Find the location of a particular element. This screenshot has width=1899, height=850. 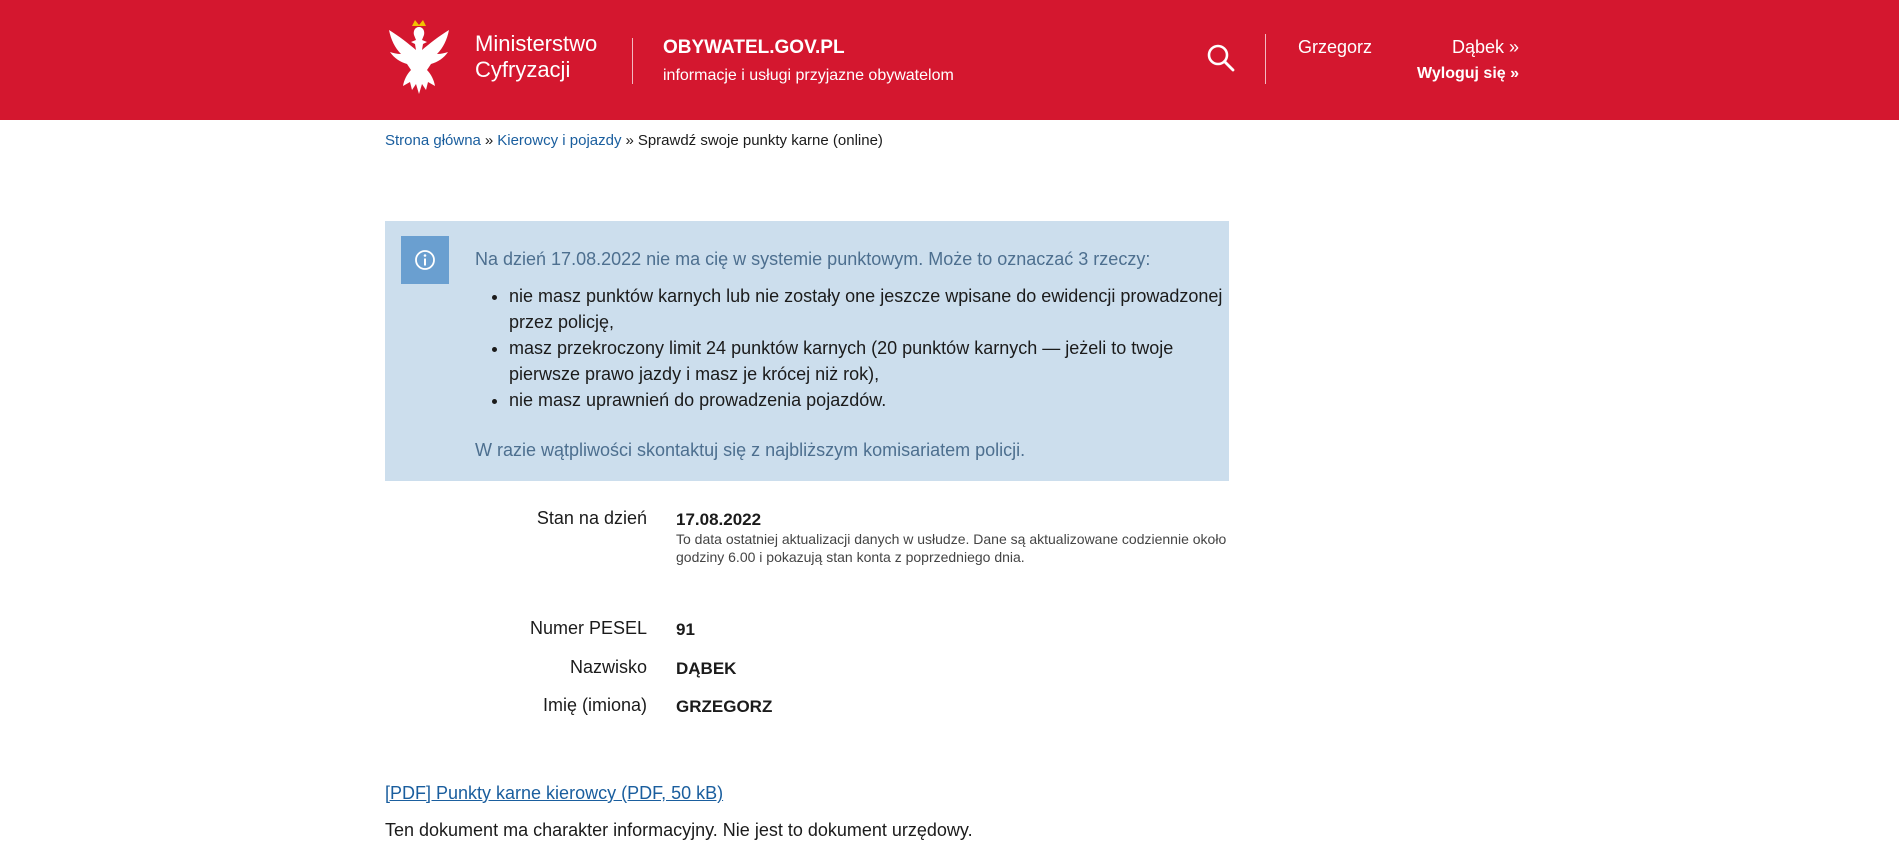

firstname-label: Imię (imiona) is located at coordinates (594, 705).